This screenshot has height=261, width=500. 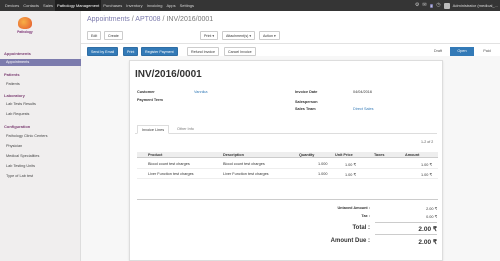 I want to click on column-amount: Amount, so click(x=412, y=155).